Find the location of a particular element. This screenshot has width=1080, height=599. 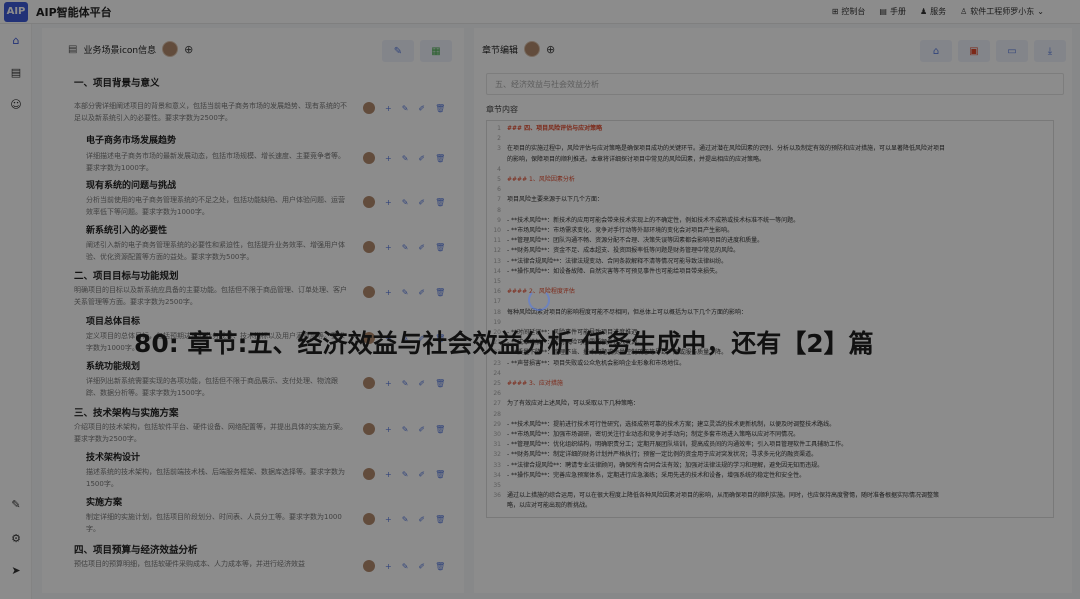

generation-status-text: 80: 章节:五、经济效益与社会效益分析 任务生成中，还有【2】篇 is located at coordinates (504, 343).